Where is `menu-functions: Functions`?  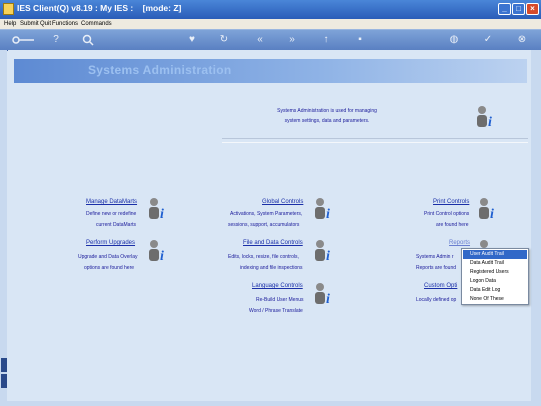
menu-functions: Functions is located at coordinates (65, 24).